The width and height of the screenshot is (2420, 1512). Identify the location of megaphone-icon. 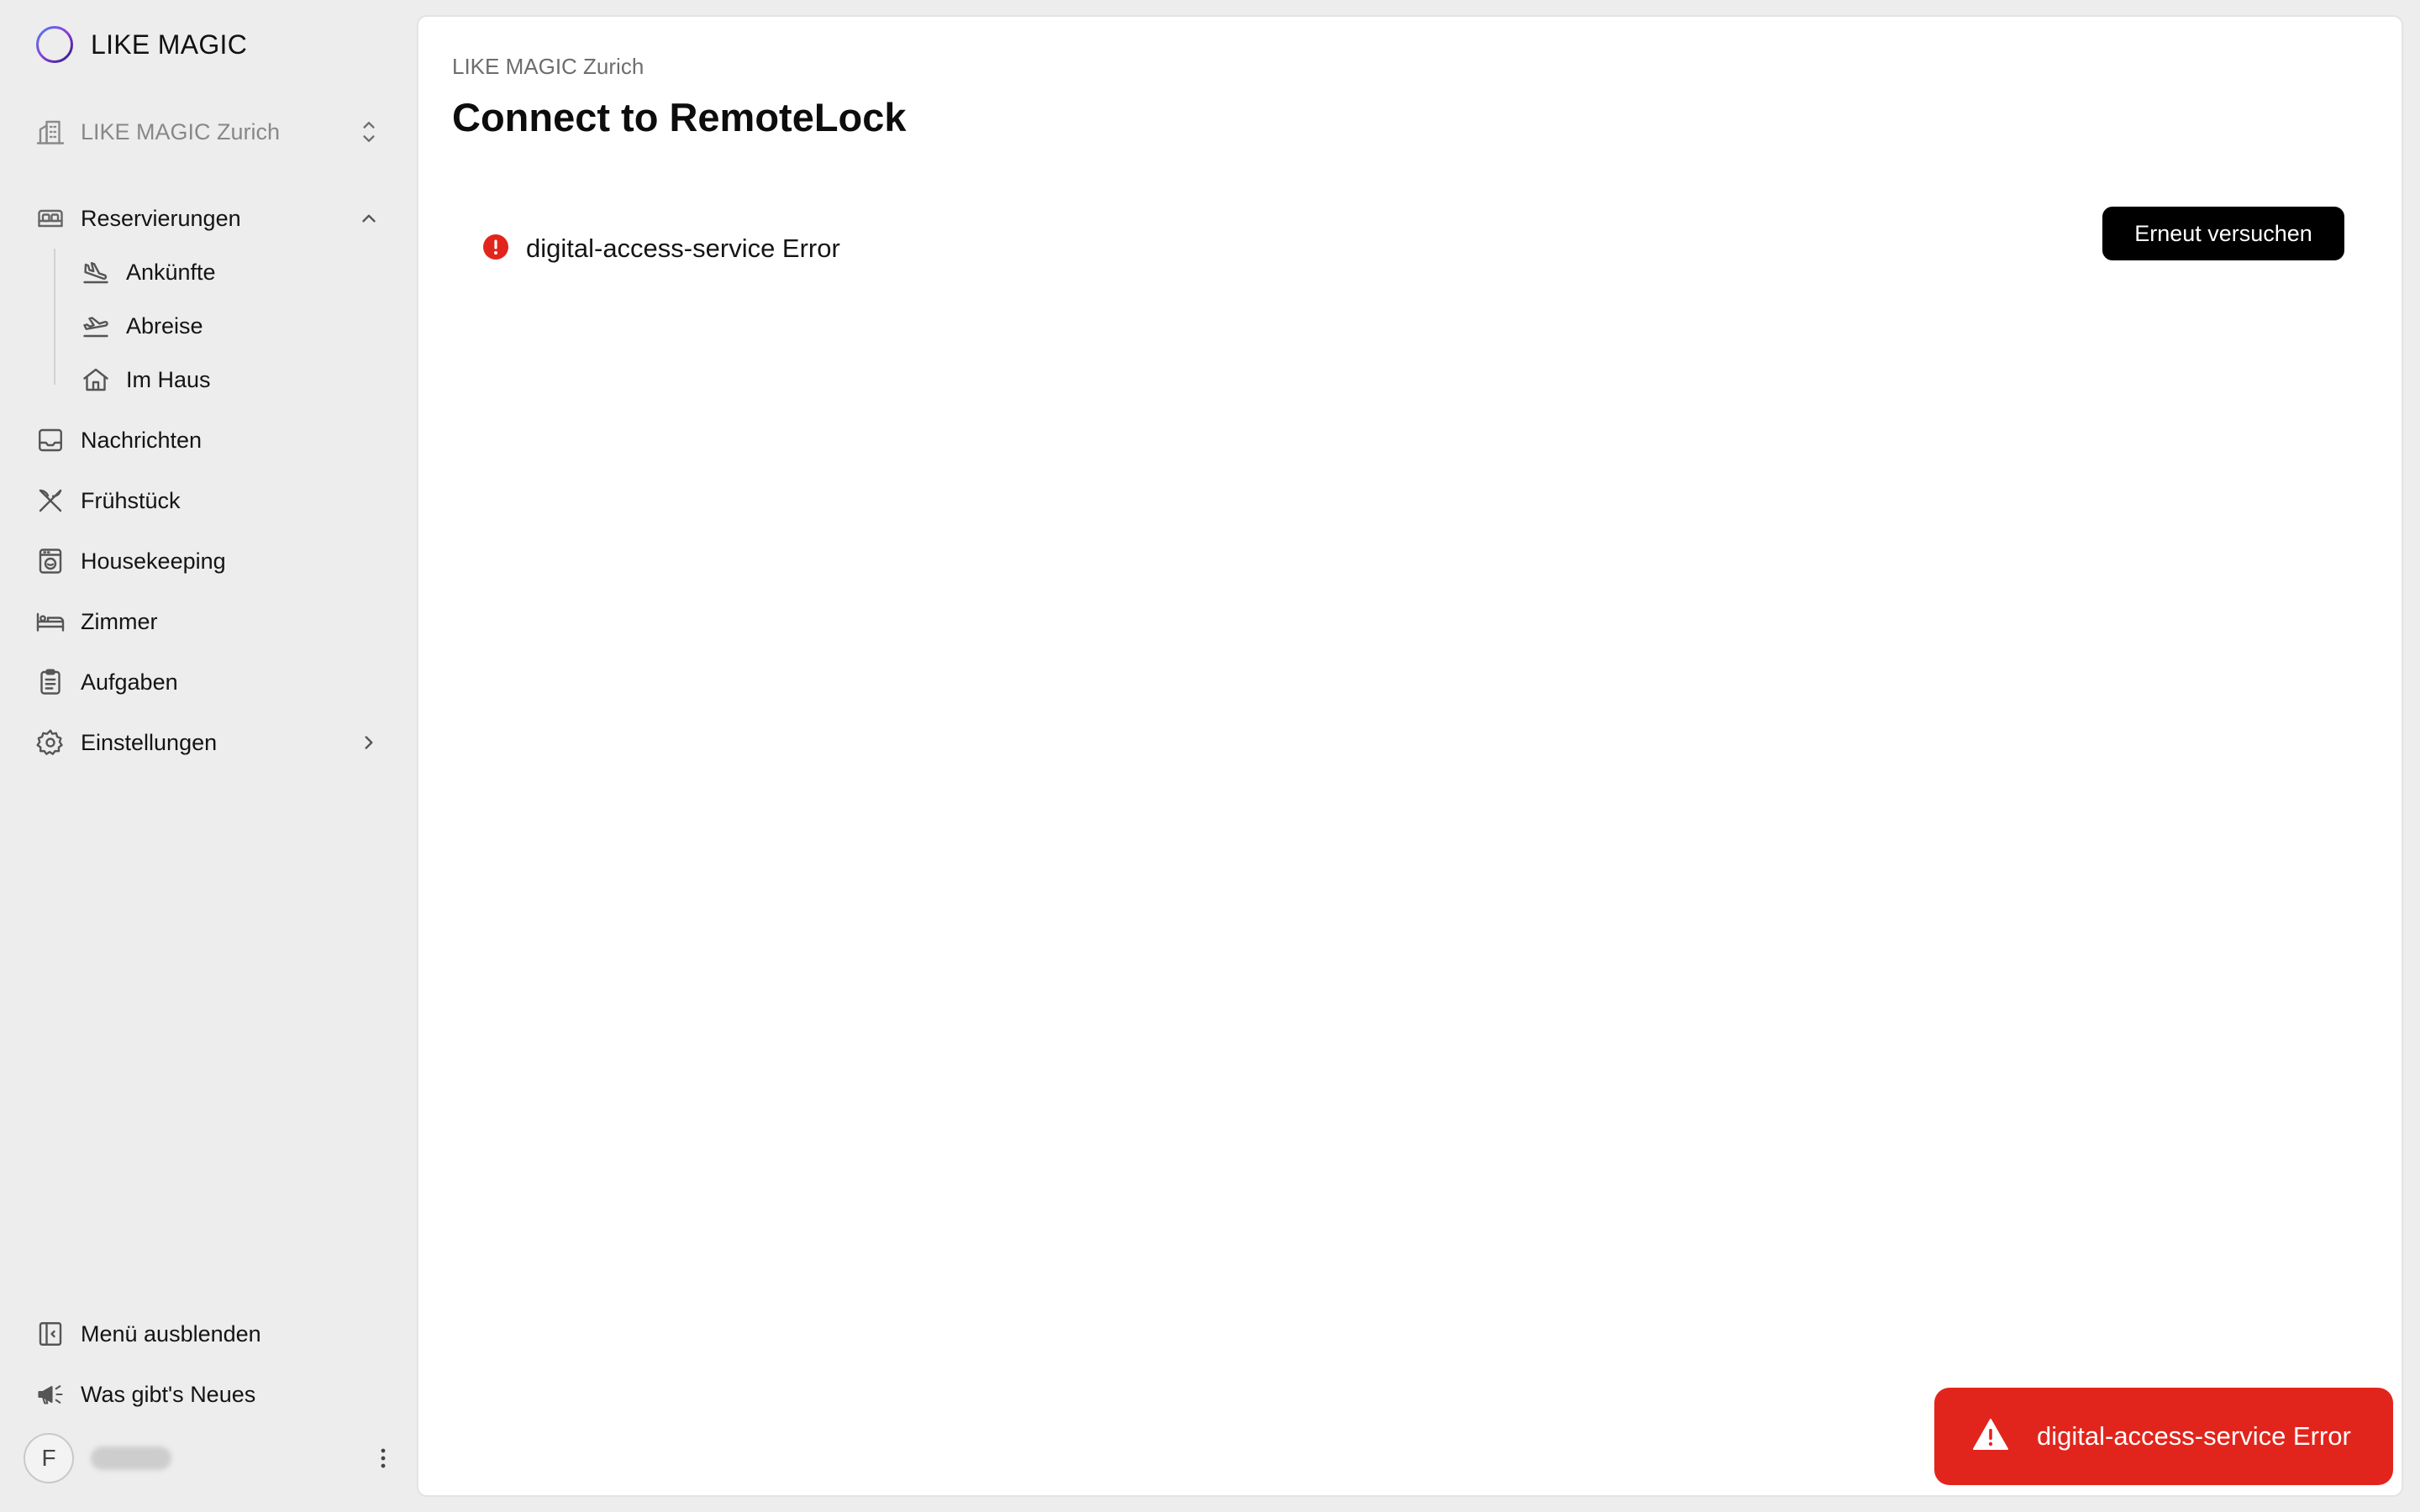
(51, 1394).